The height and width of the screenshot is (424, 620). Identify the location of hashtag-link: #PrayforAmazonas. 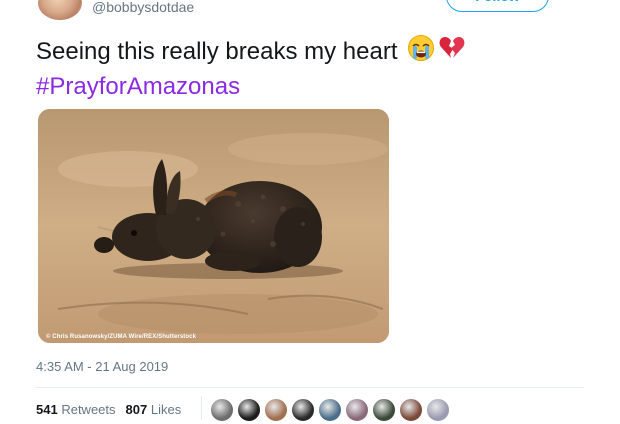
(316, 87).